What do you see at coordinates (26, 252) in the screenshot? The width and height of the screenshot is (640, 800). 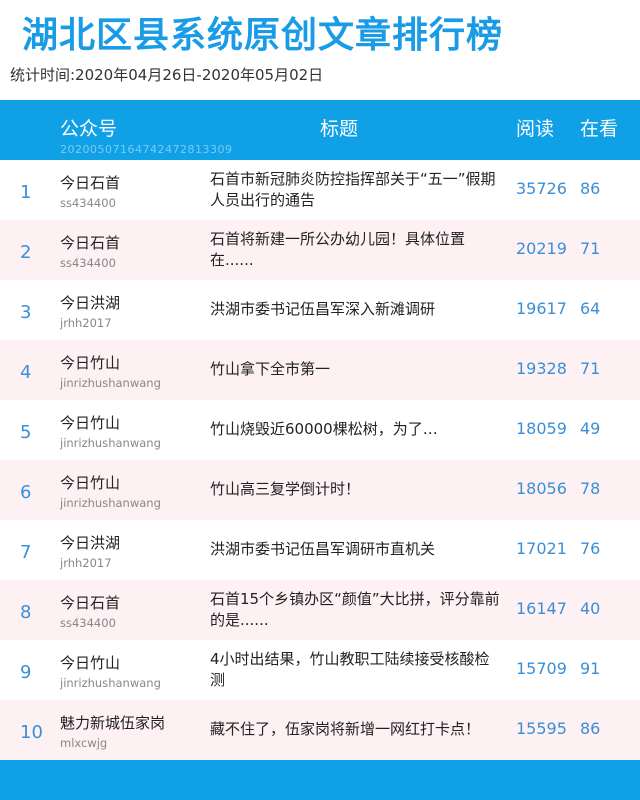 I see `rank-number: 2` at bounding box center [26, 252].